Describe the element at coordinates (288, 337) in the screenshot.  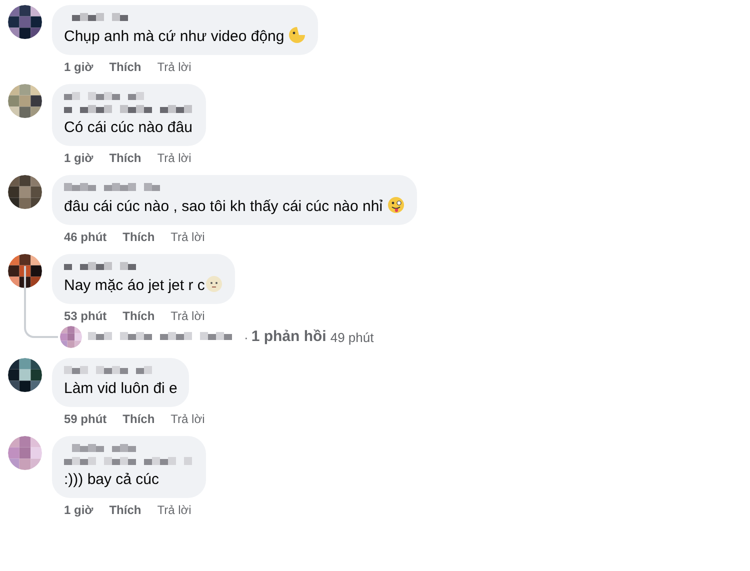
I see `replies-link: 1 phản hồi` at that location.